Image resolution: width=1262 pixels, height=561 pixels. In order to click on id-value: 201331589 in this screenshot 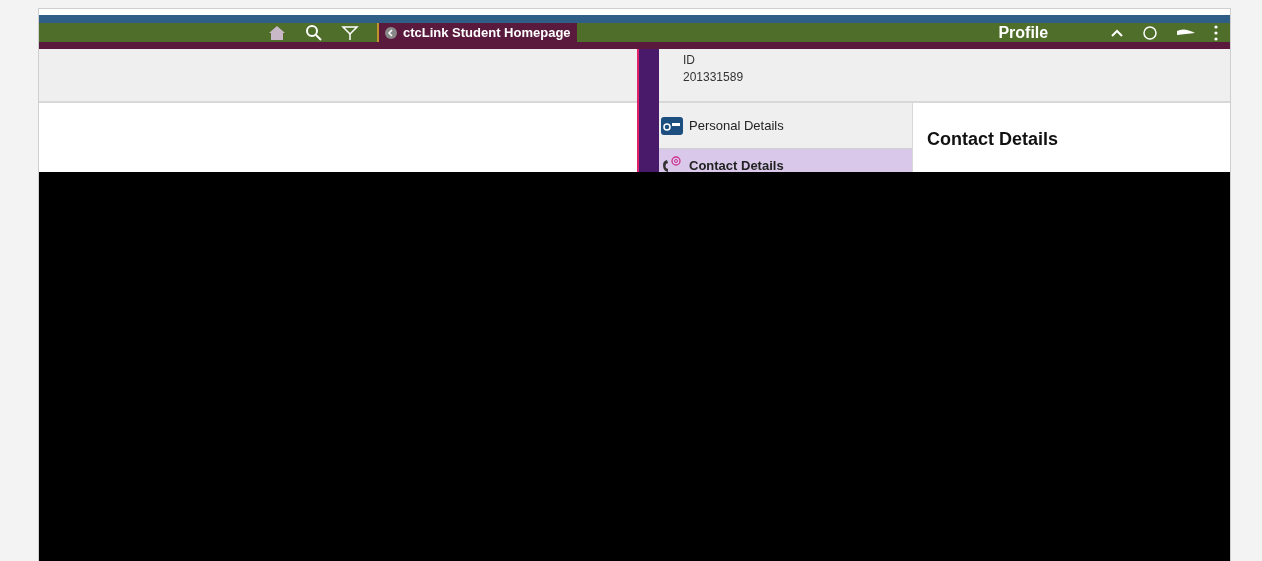, I will do `click(714, 77)`.